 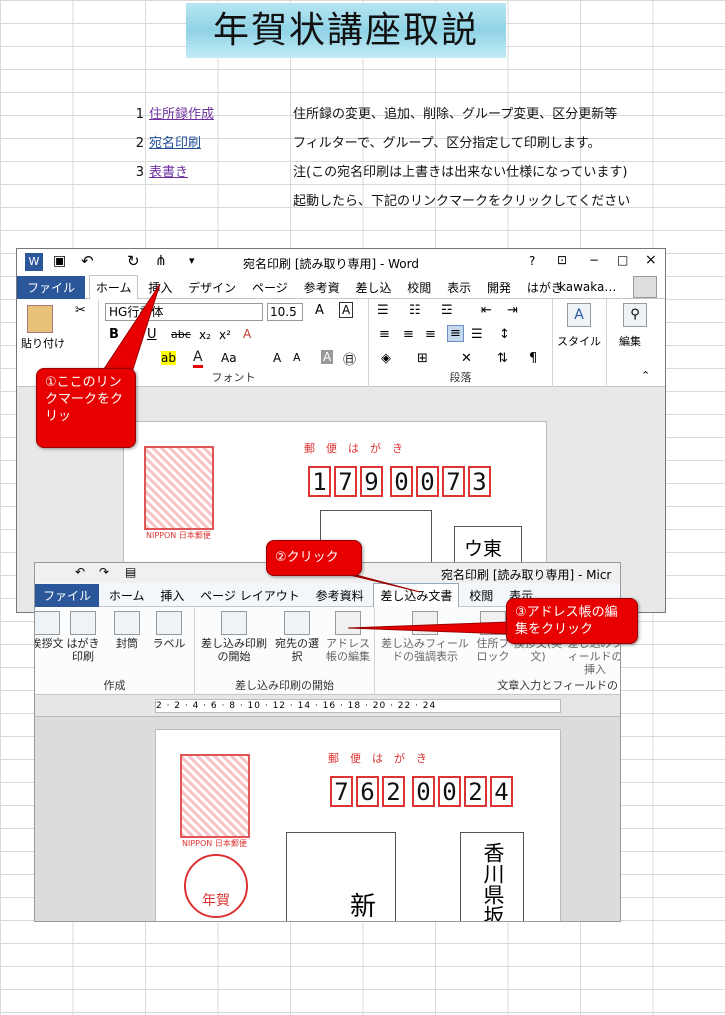 I want to click on tab-references: 参考資, so click(x=322, y=288).